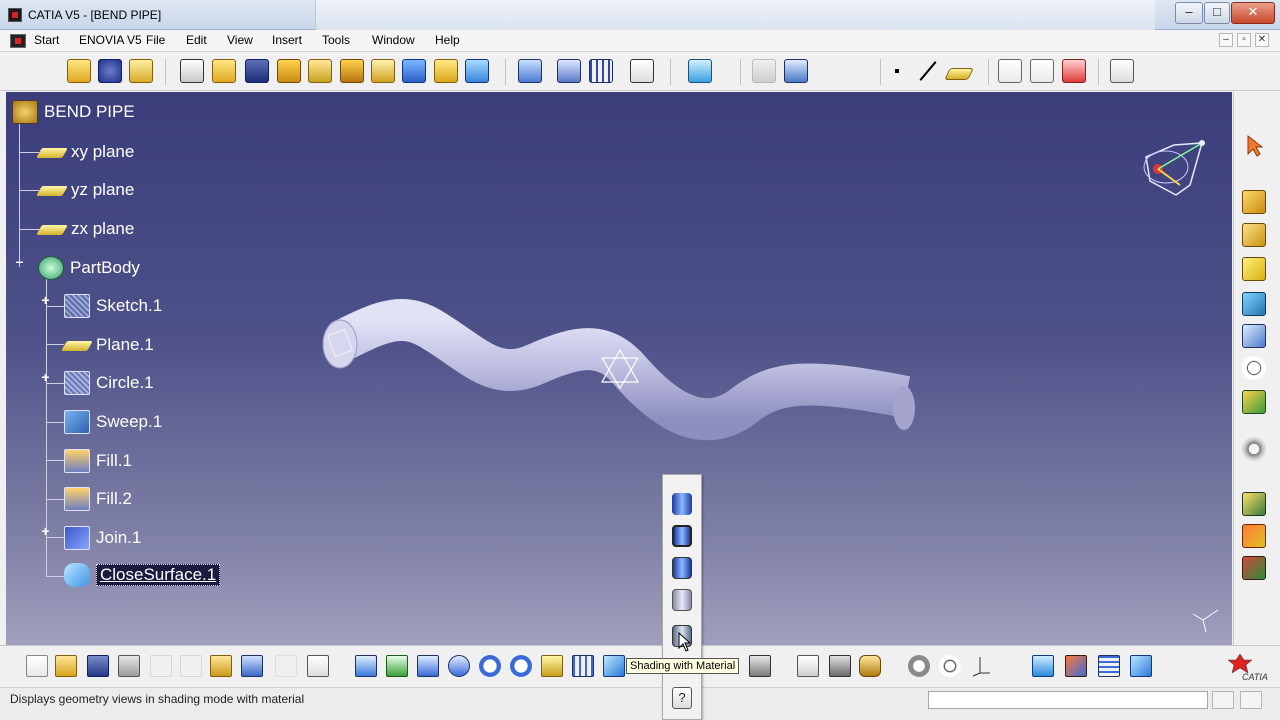  What do you see at coordinates (318, 666) in the screenshot?
I see `whats-this-icon` at bounding box center [318, 666].